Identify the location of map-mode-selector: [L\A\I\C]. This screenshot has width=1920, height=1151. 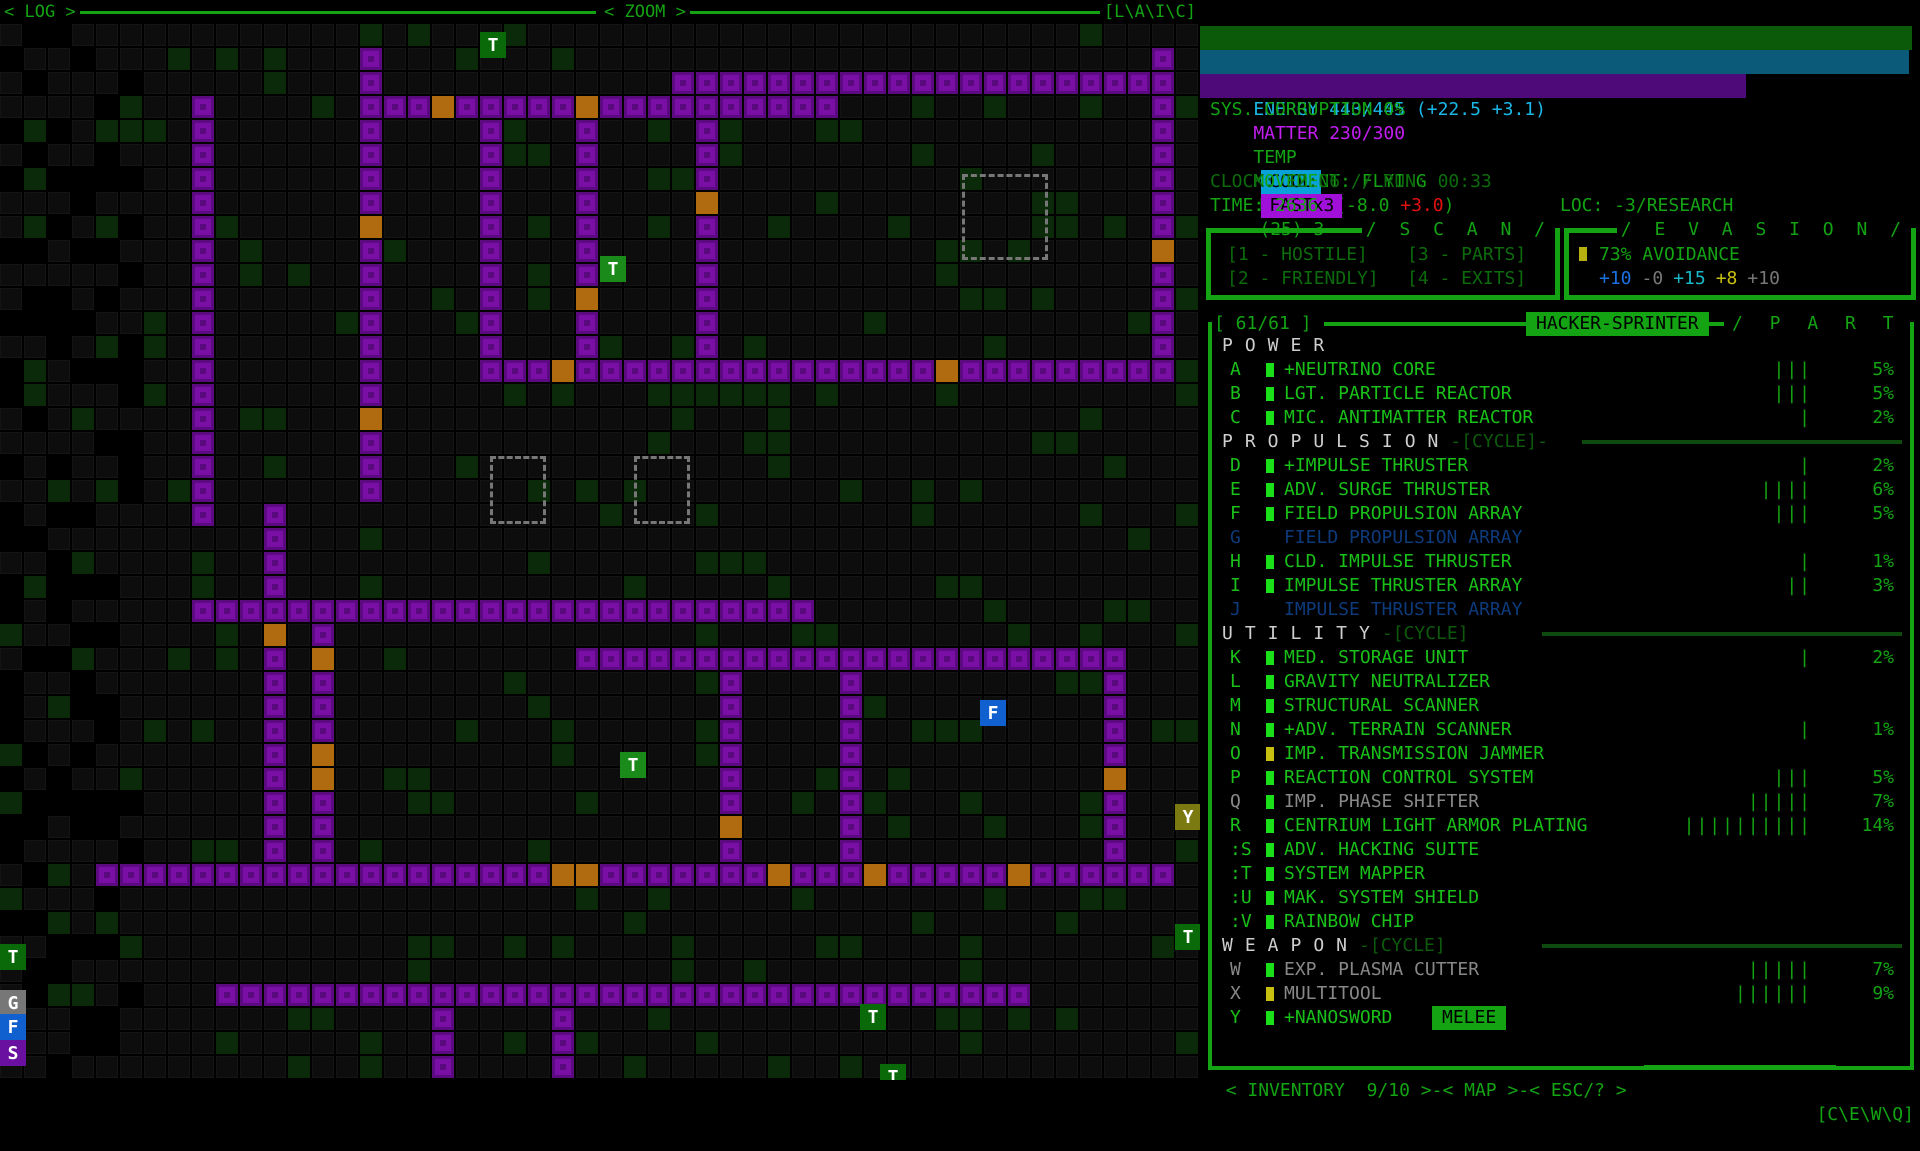
(1150, 12).